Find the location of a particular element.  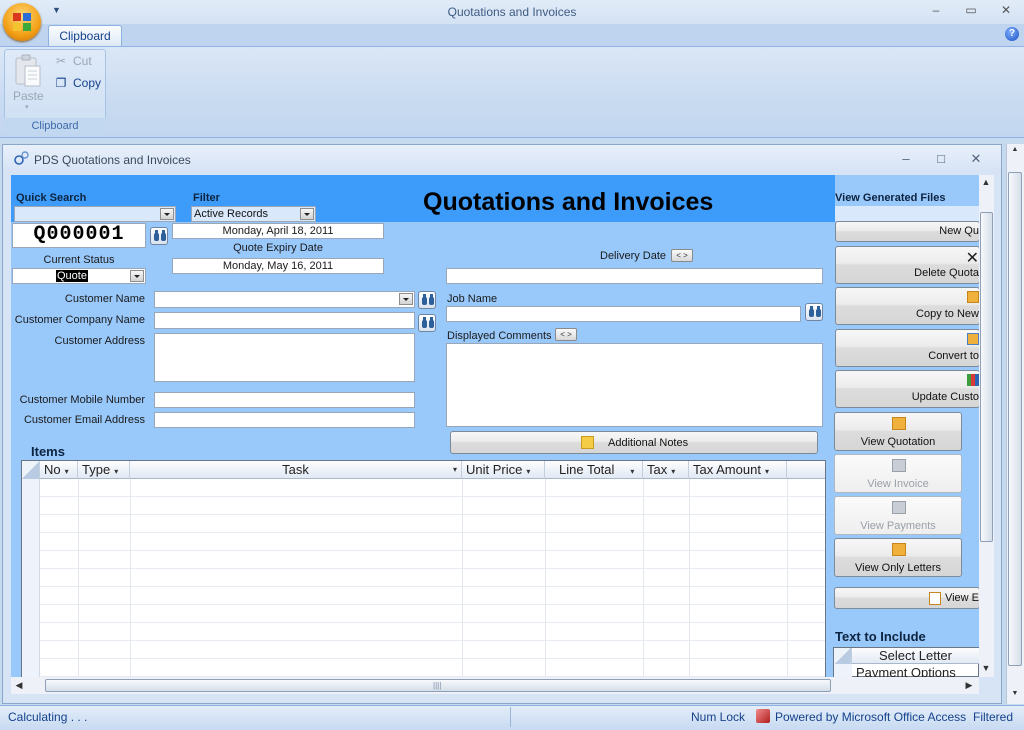

view-only-letters-label: View Only Letters is located at coordinates (897, 568).